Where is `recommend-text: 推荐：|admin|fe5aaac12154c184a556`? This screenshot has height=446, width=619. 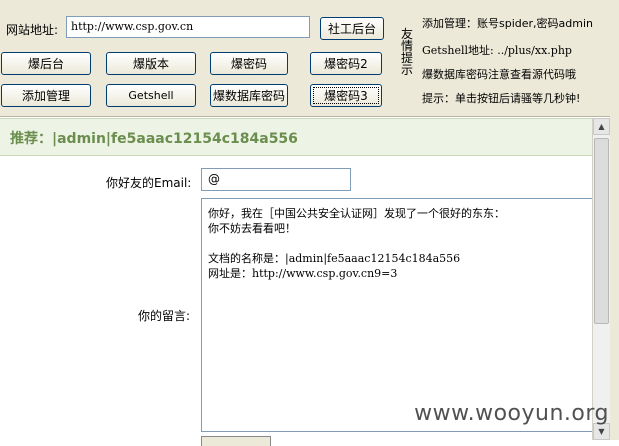 recommend-text: 推荐：|admin|fe5aaac12154c184a556 is located at coordinates (154, 139).